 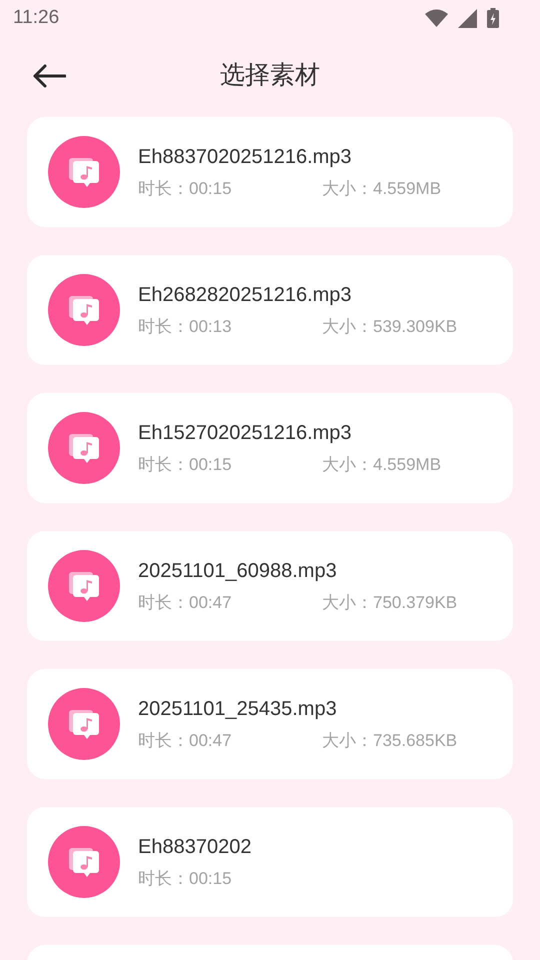 What do you see at coordinates (390, 603) in the screenshot?
I see `file-size: 大小：750.379KB` at bounding box center [390, 603].